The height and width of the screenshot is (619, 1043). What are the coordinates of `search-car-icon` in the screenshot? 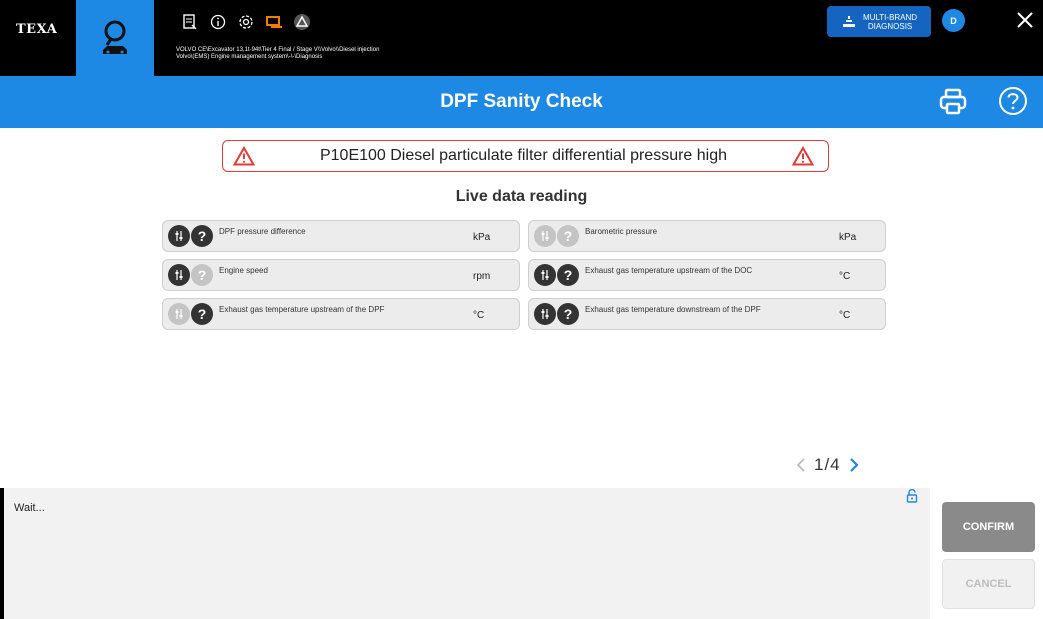 It's located at (115, 37).